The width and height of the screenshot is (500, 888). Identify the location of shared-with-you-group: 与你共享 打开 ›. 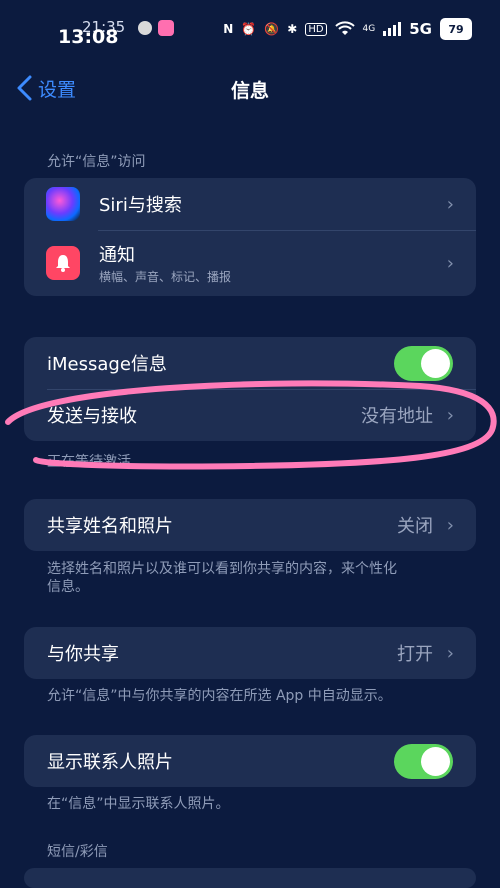
(250, 653).